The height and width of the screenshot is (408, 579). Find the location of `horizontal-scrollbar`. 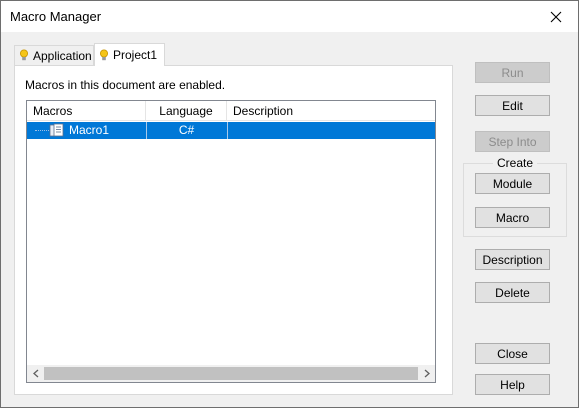

horizontal-scrollbar is located at coordinates (231, 373).